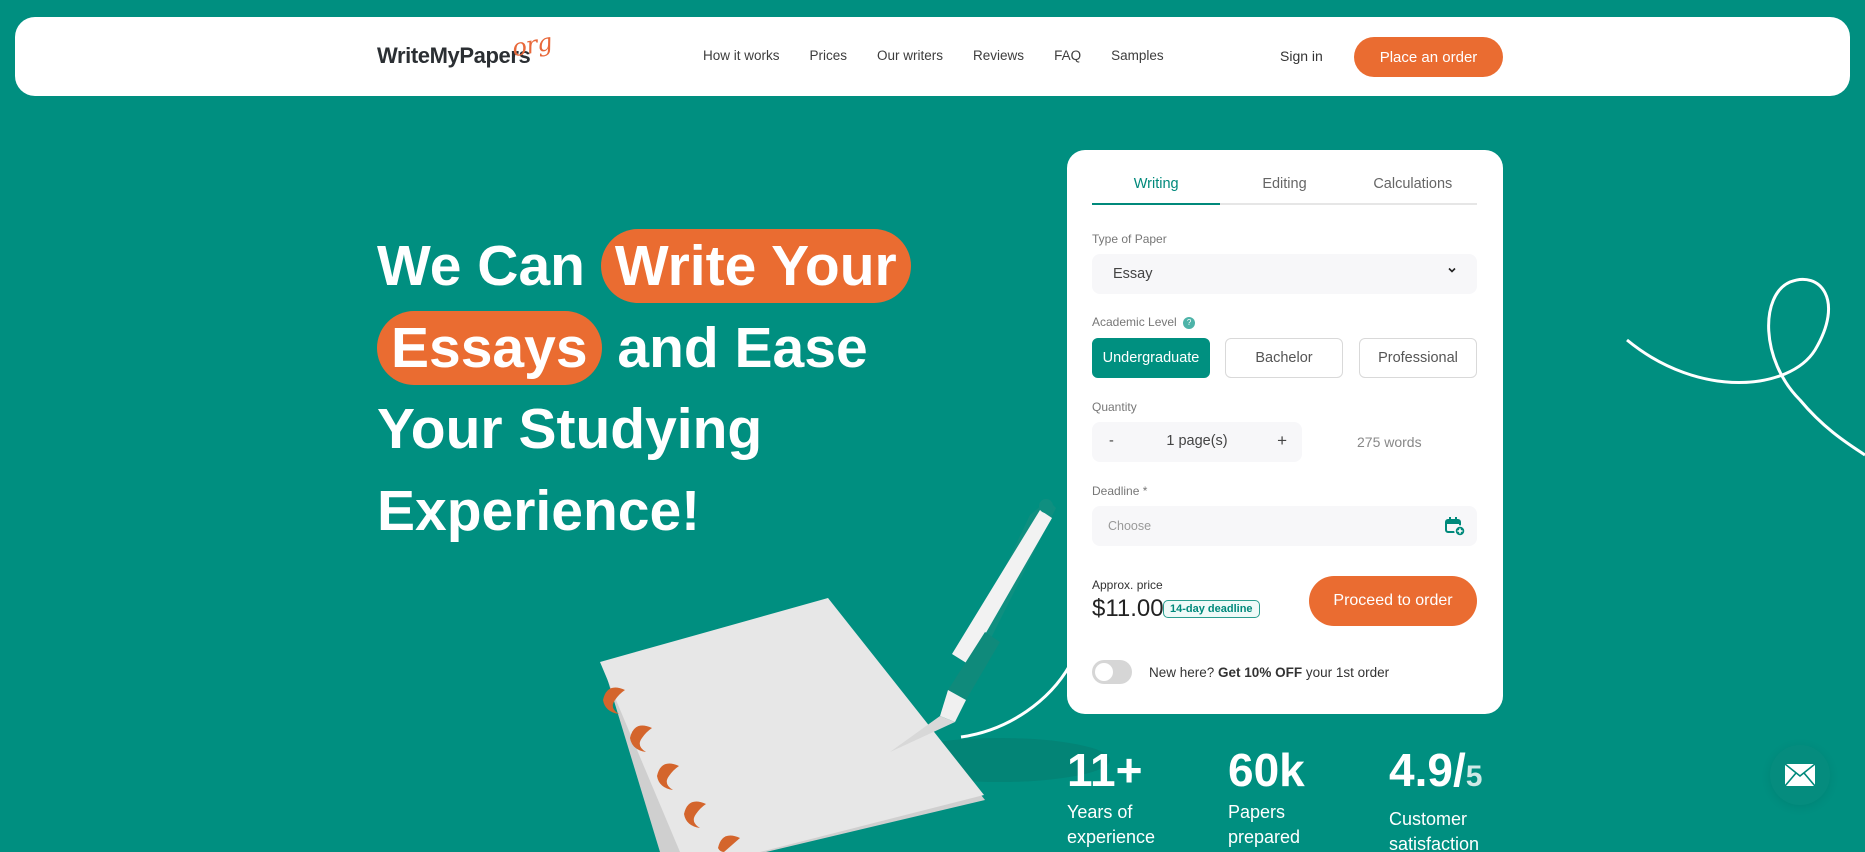 The height and width of the screenshot is (852, 1865). Describe the element at coordinates (1127, 585) in the screenshot. I see `approx-price-label: Approx. price` at that location.